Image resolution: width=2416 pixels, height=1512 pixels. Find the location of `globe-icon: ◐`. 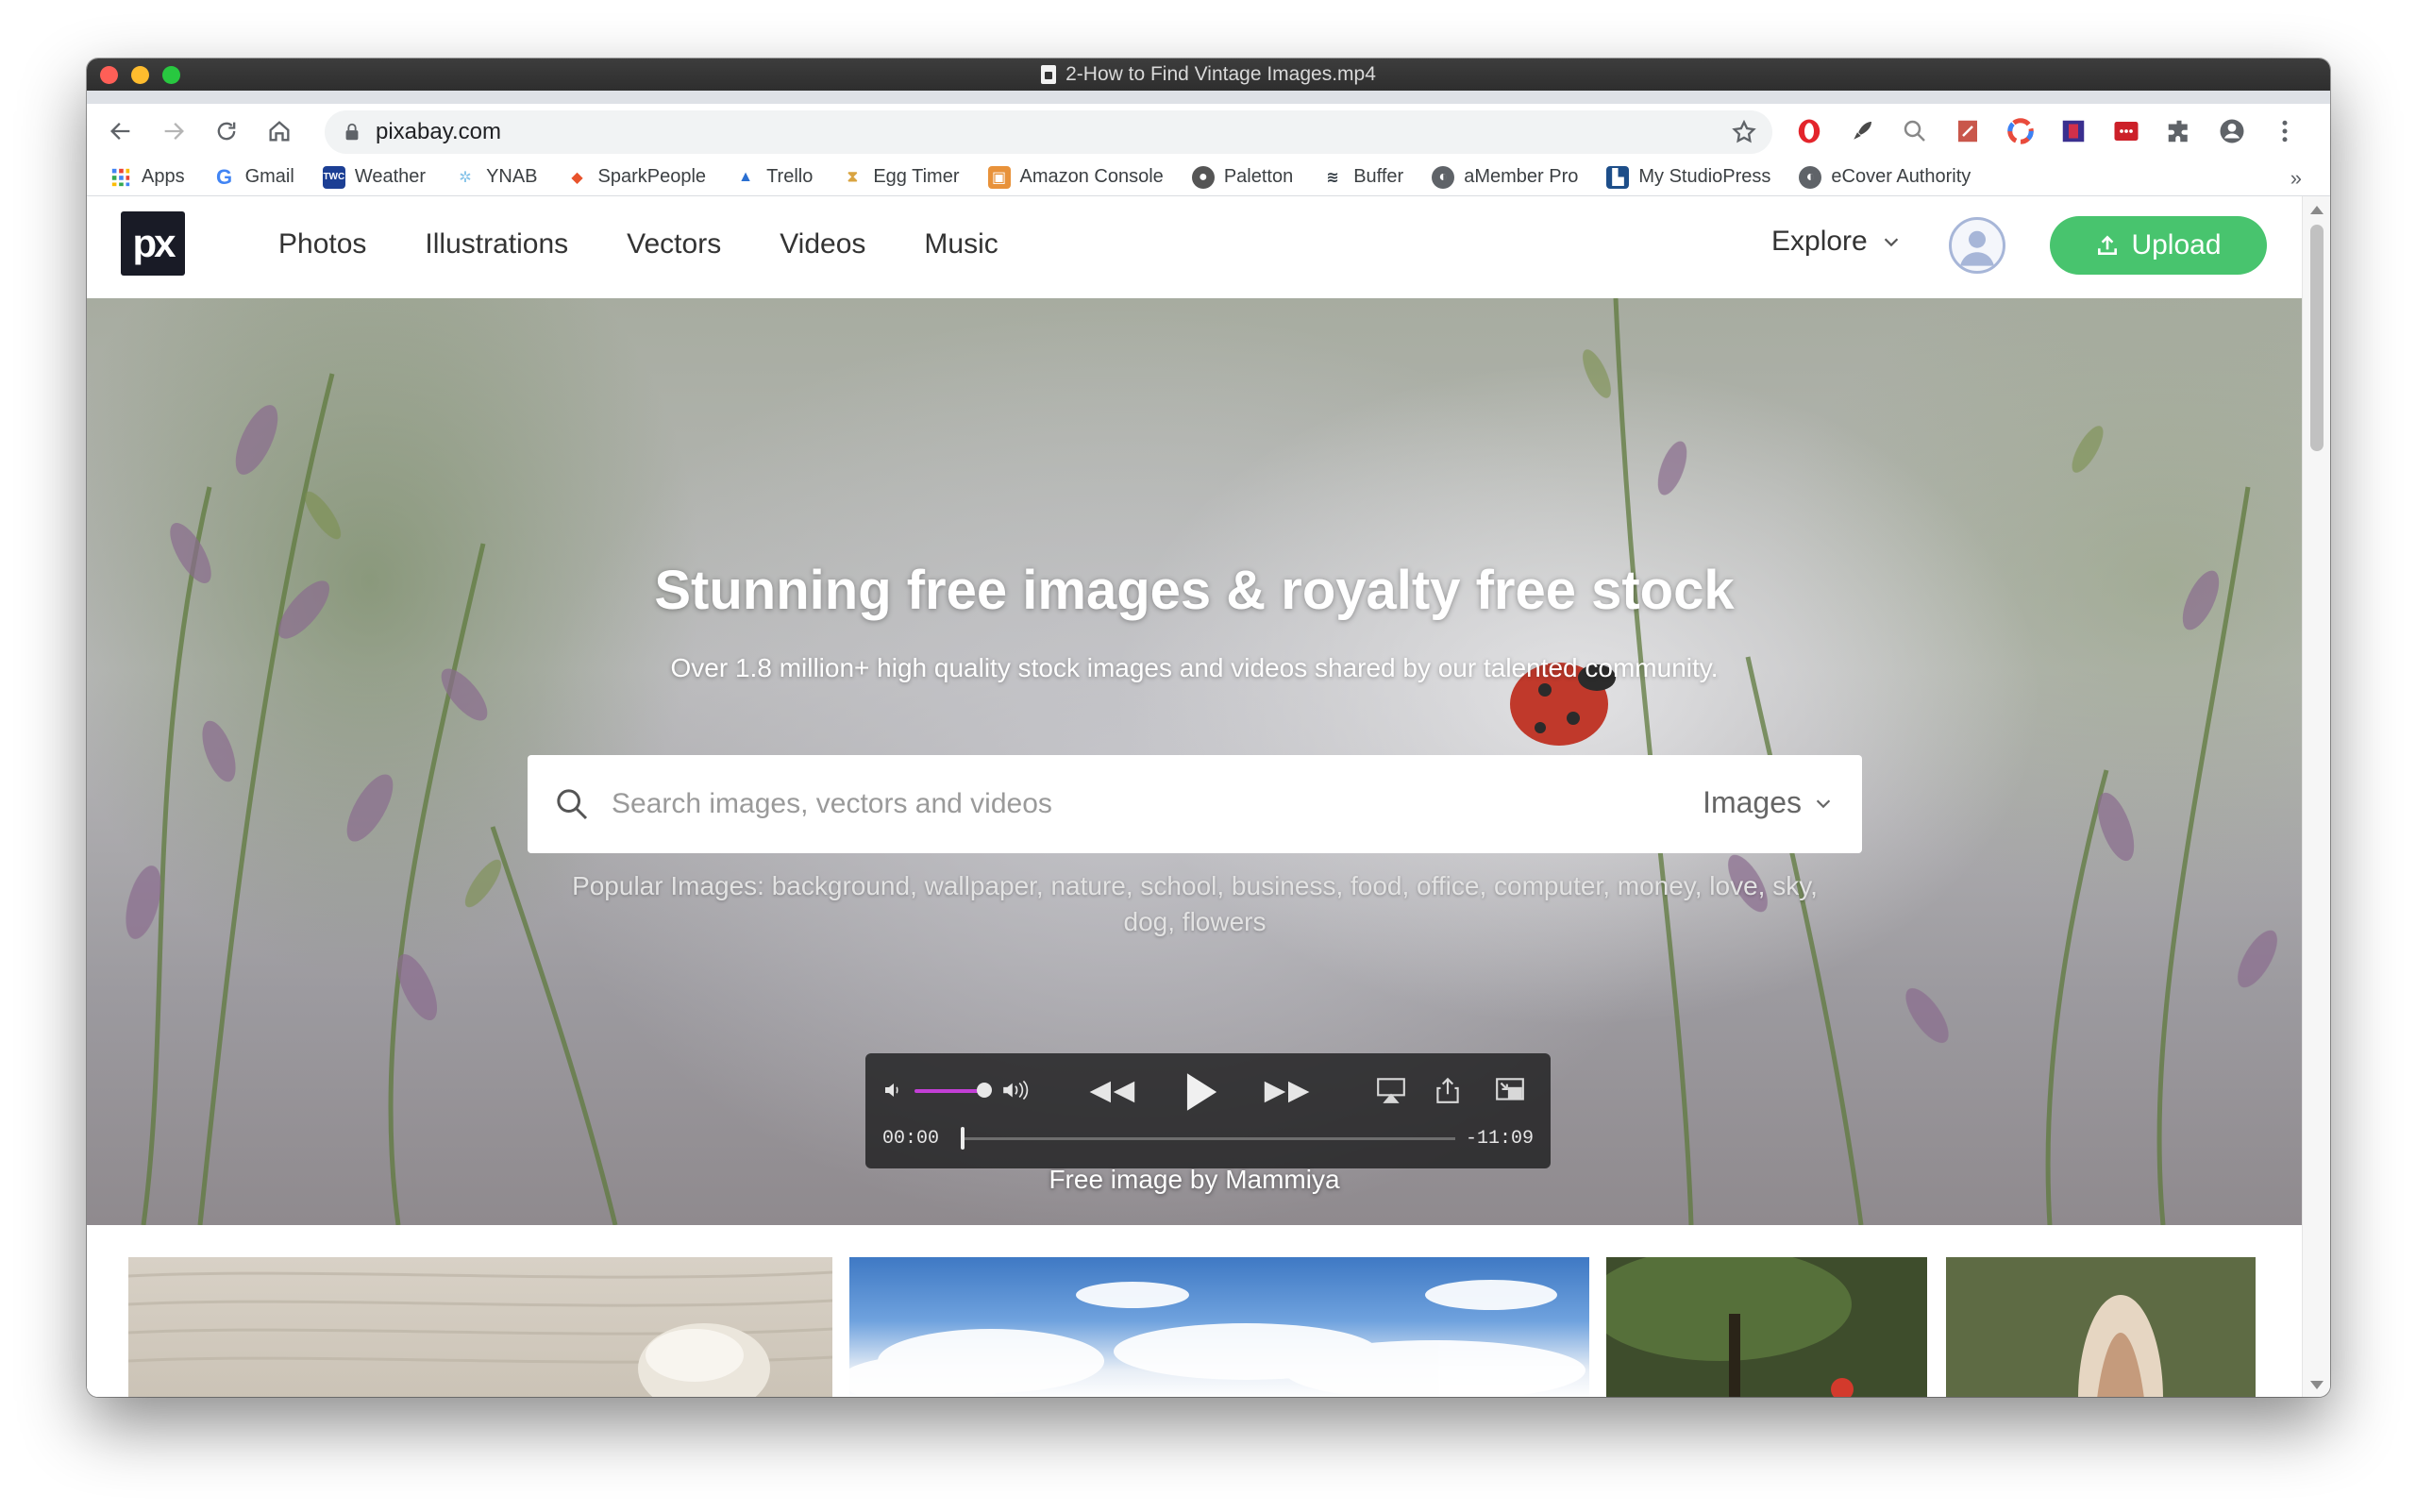

globe-icon: ◐ is located at coordinates (1810, 177).